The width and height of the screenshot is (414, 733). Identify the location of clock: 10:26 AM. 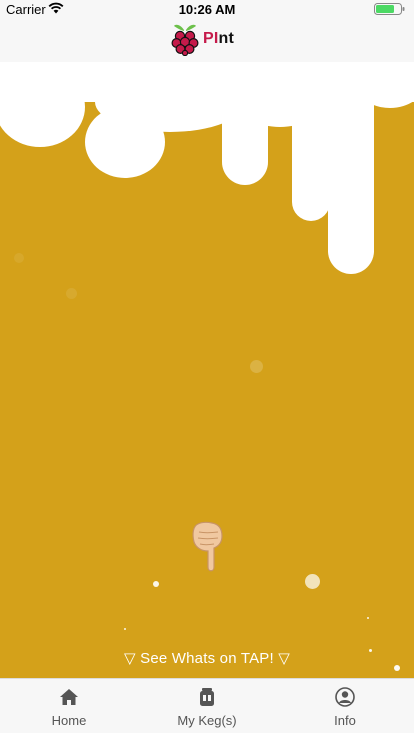
(207, 9).